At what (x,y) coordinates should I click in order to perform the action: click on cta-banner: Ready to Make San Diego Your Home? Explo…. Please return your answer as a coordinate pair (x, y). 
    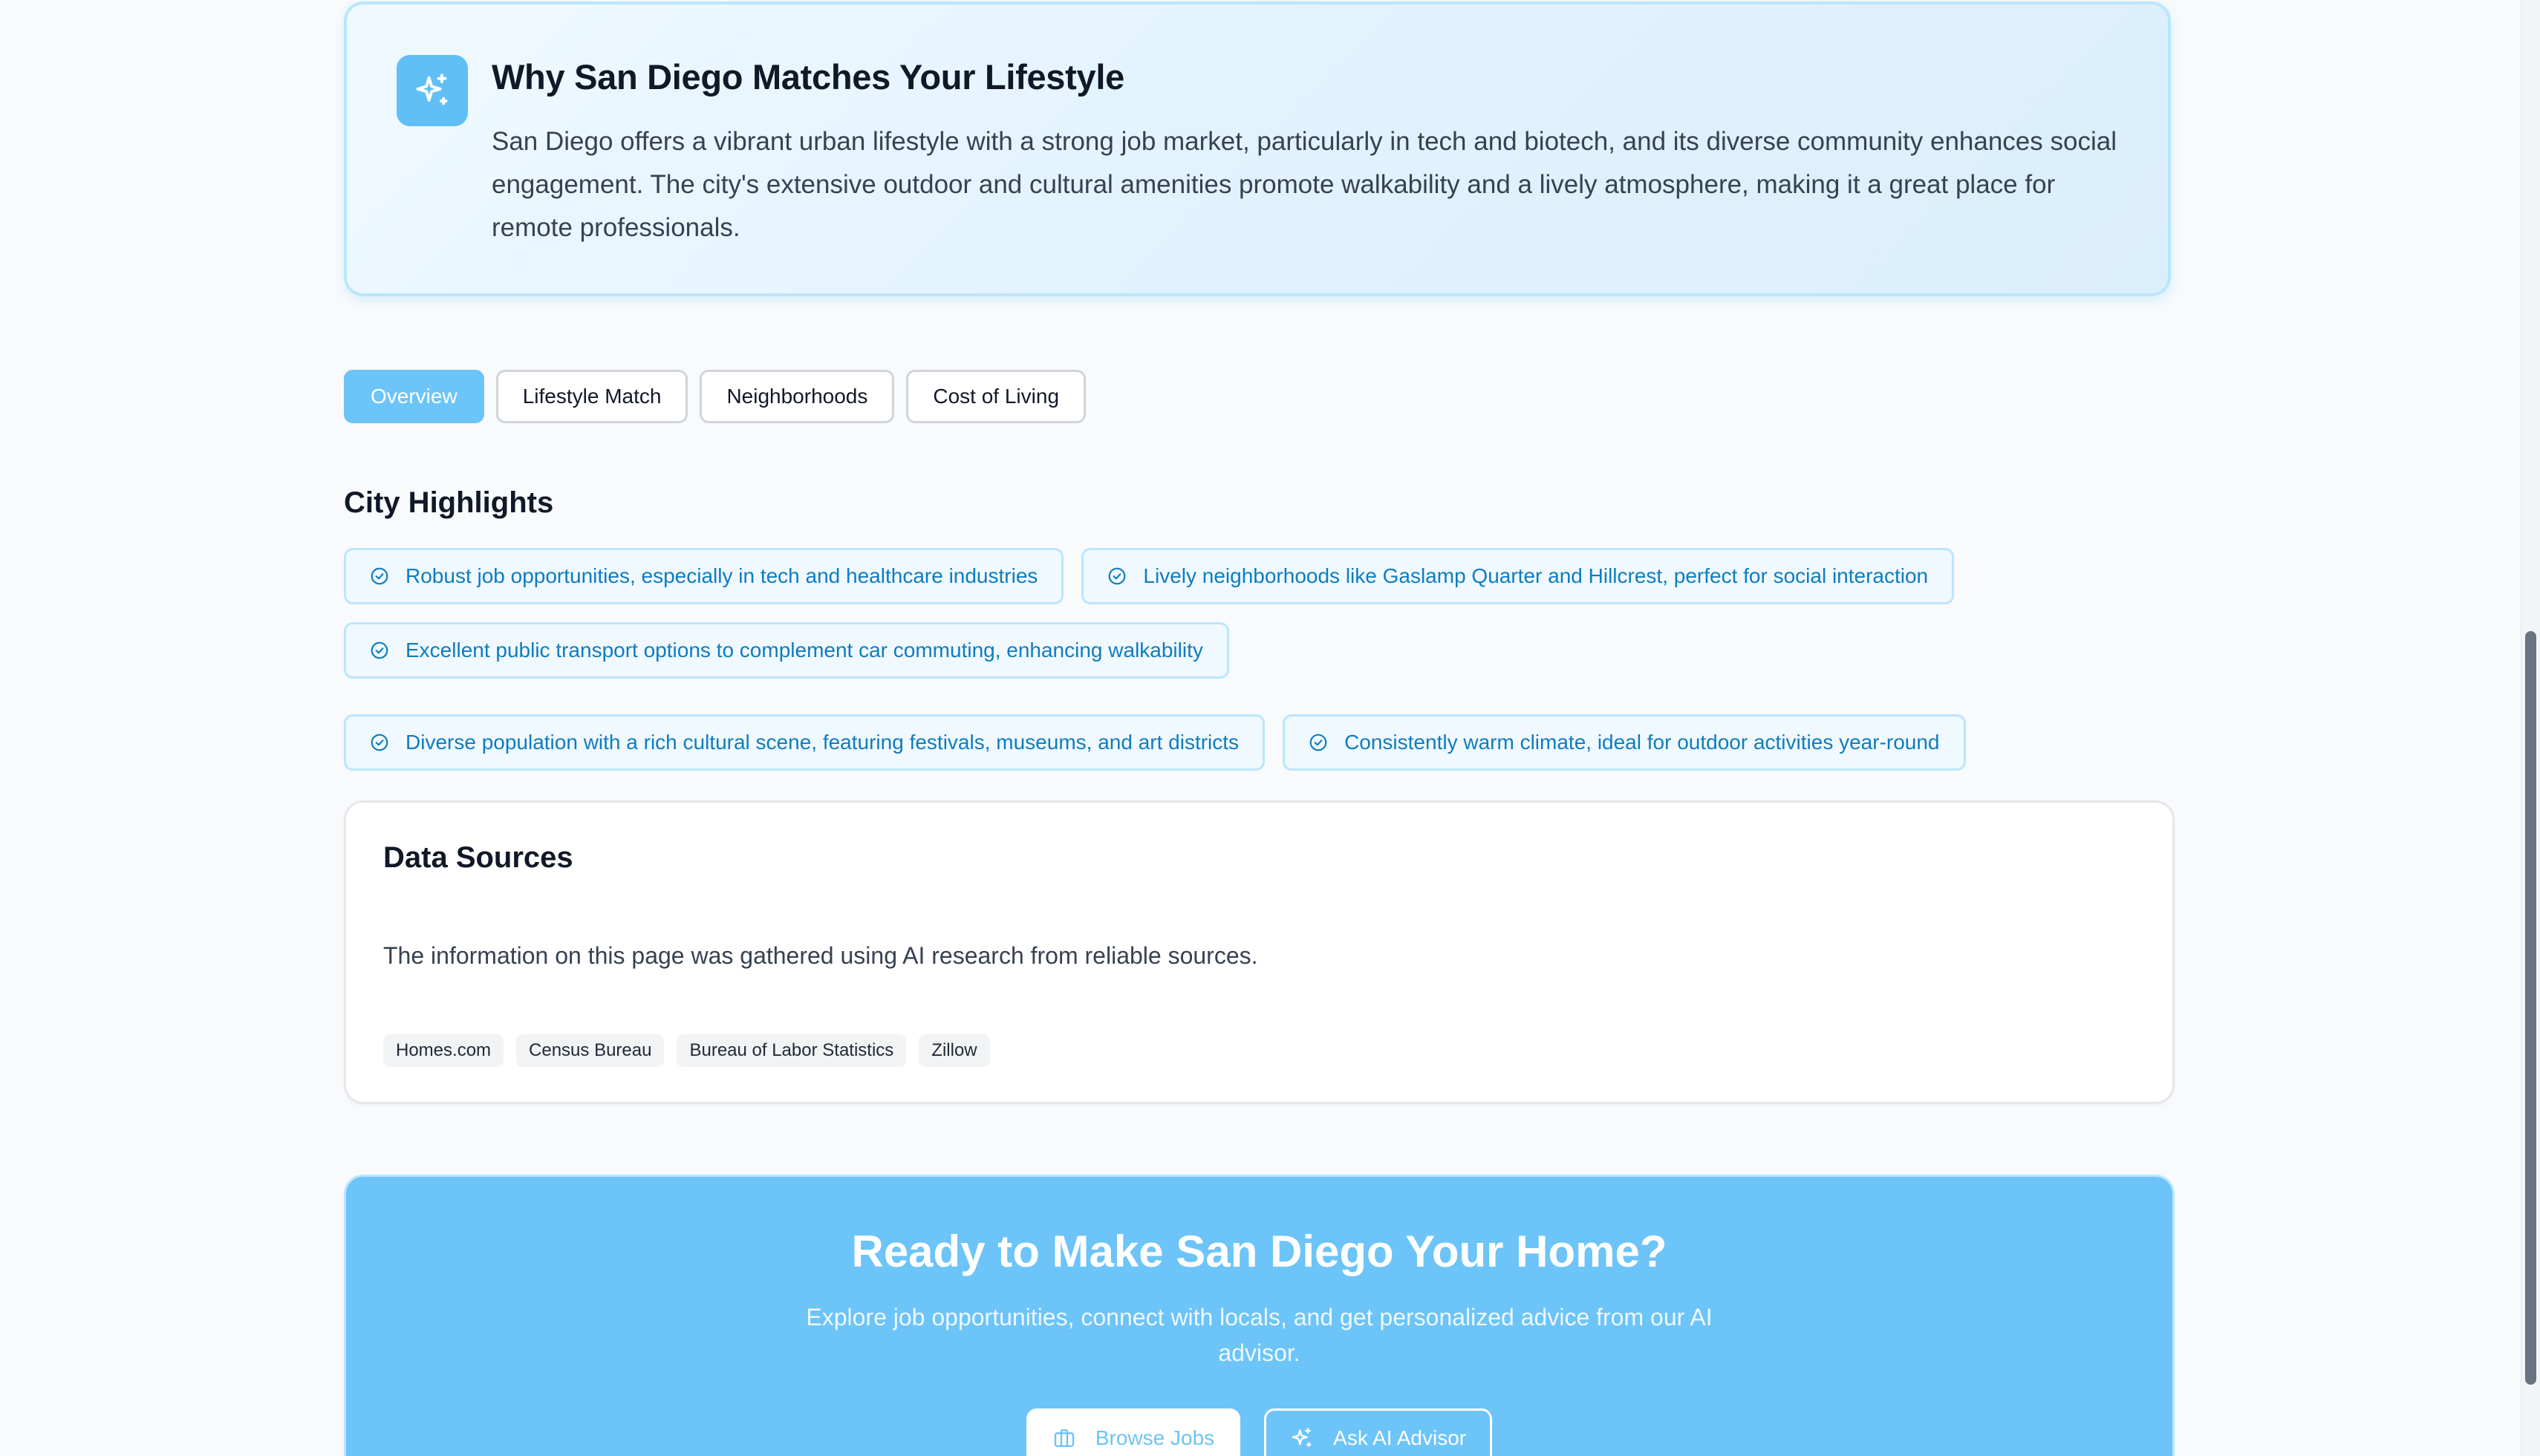
    Looking at the image, I should click on (1260, 1316).